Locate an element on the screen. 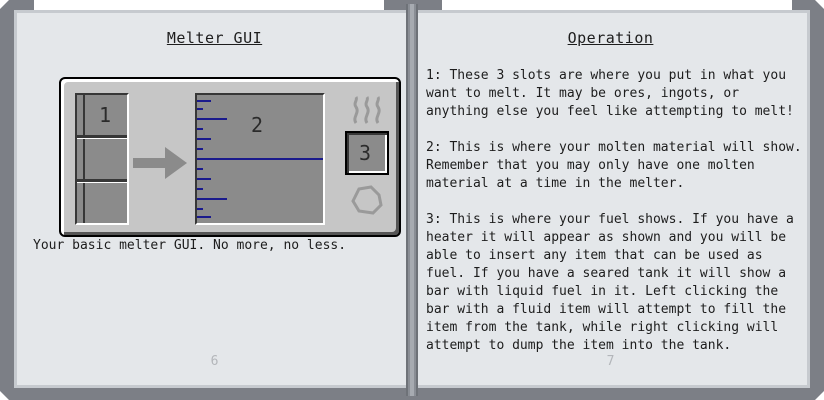 The image size is (824, 400). stone-outline-icon is located at coordinates (367, 200).